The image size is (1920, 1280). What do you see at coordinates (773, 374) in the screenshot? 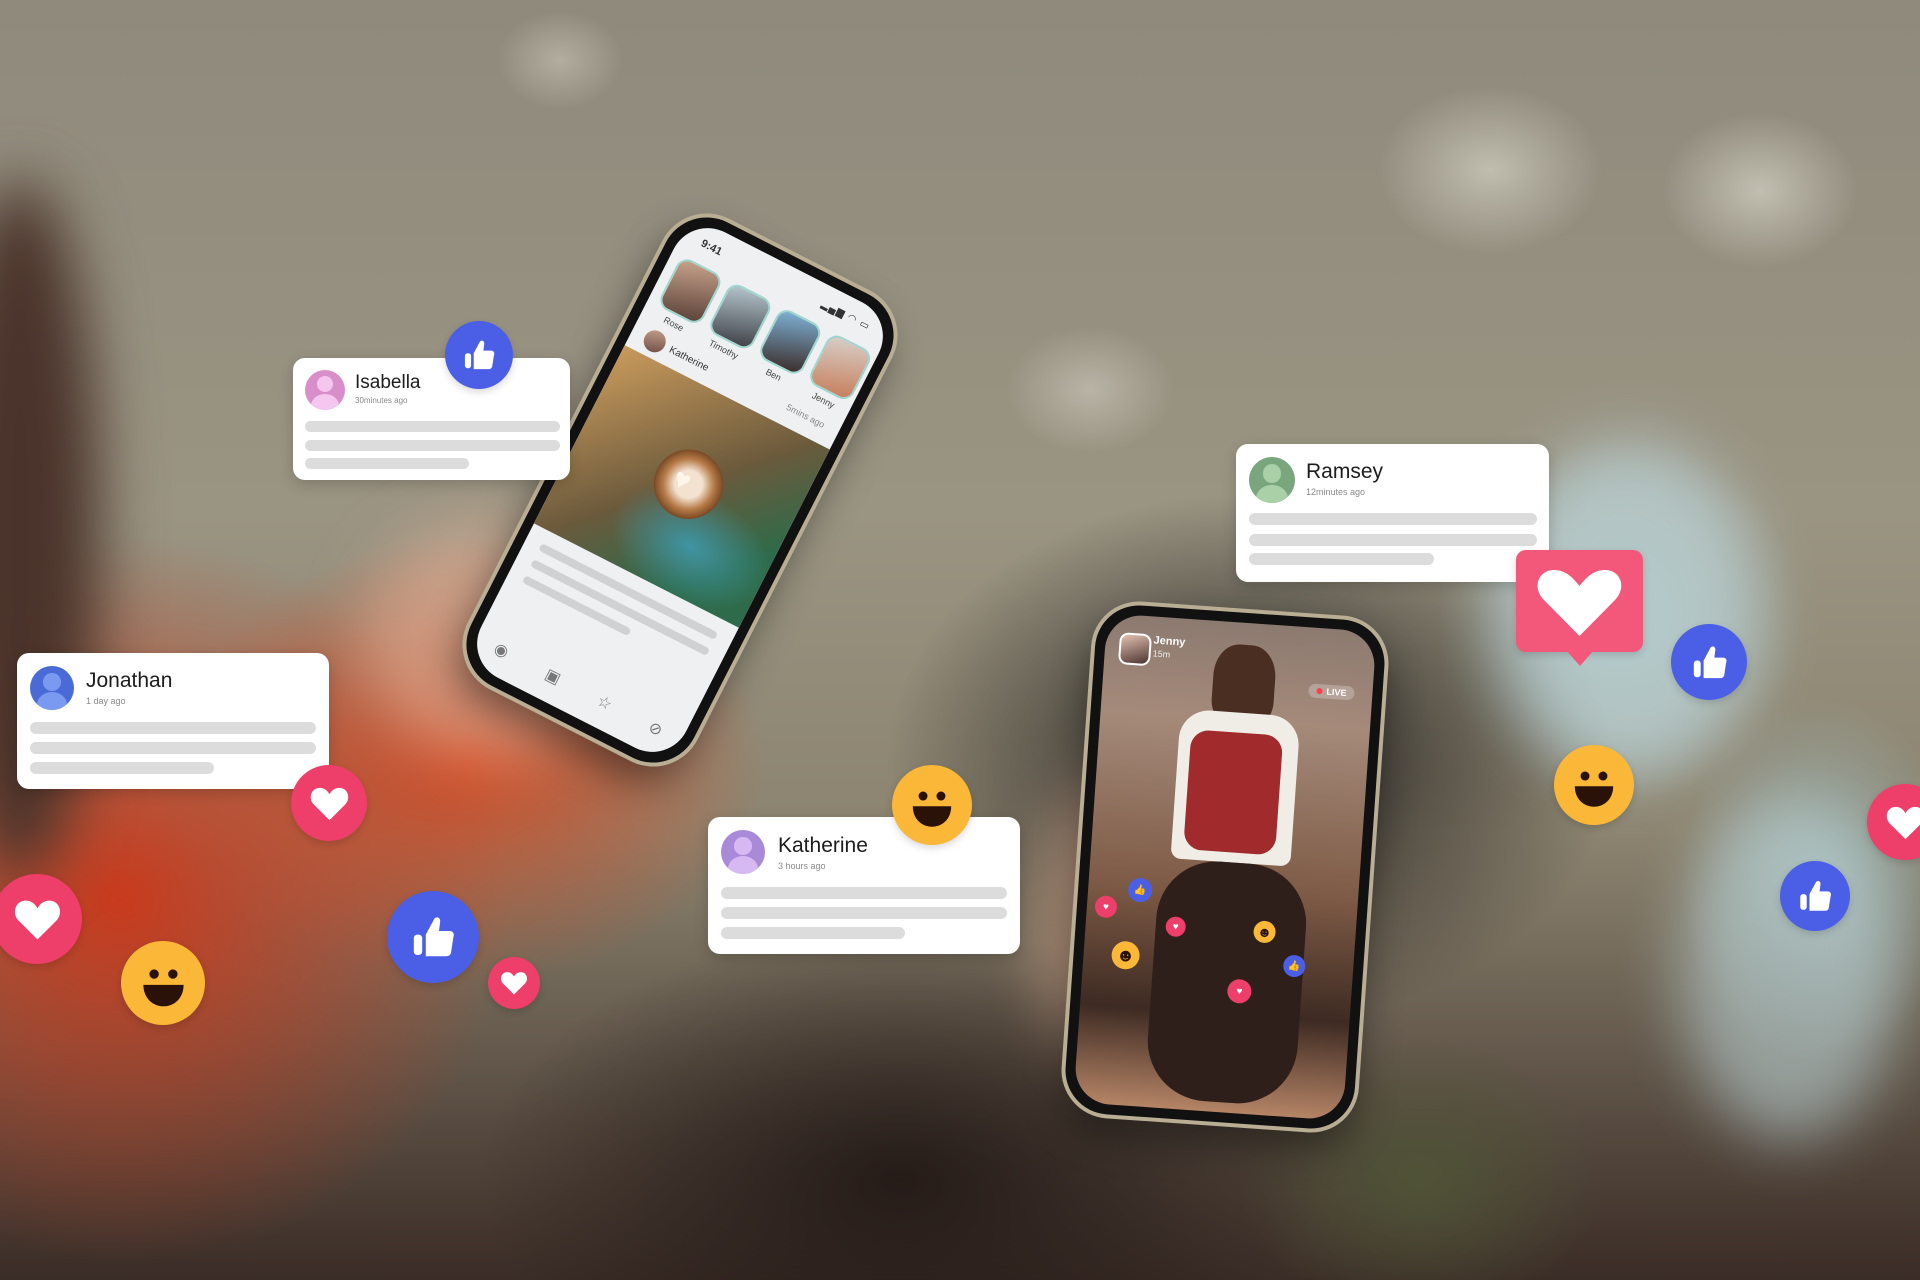
I see `story-name: Ben` at bounding box center [773, 374].